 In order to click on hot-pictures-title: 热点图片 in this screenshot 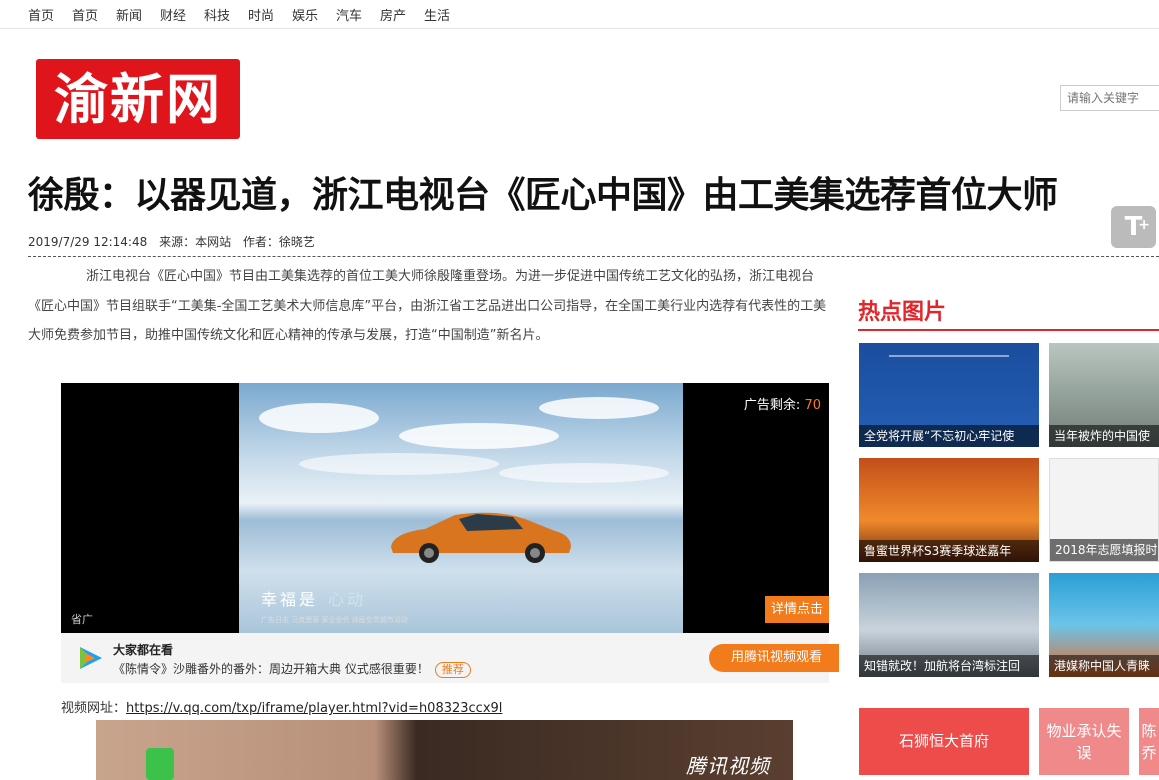, I will do `click(902, 312)`.